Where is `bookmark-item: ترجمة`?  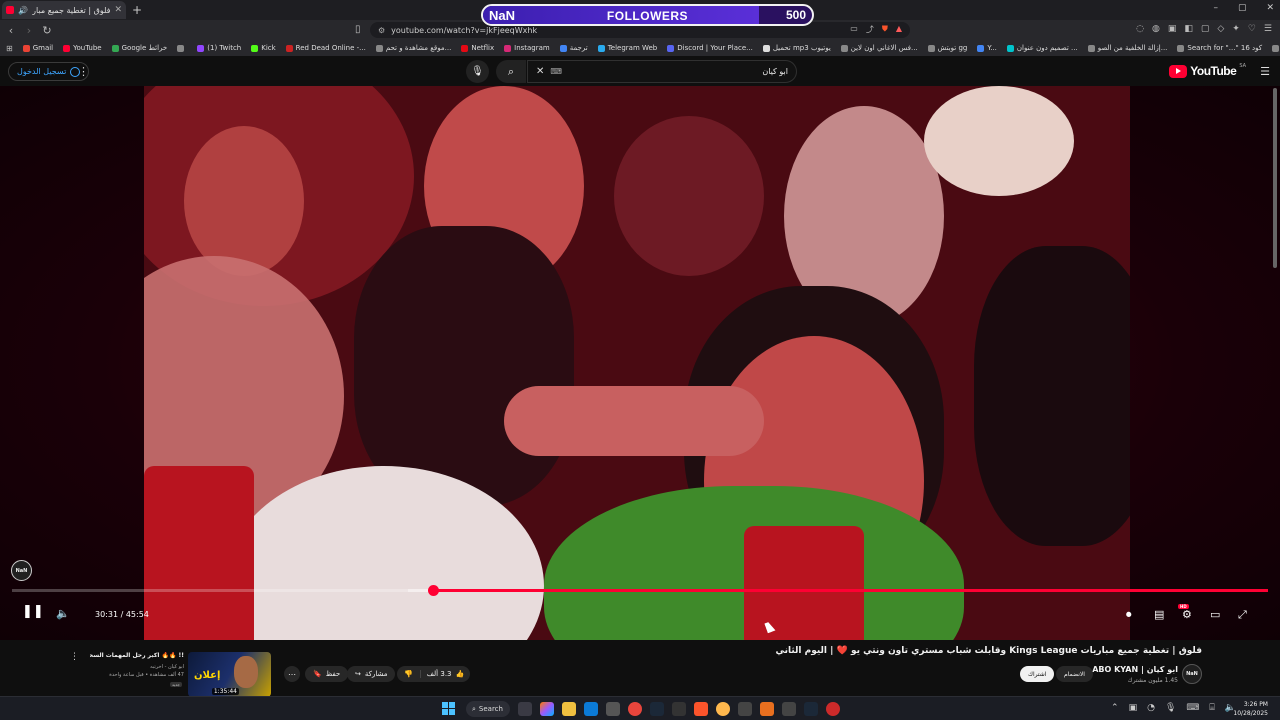
bookmark-item: ترجمة is located at coordinates (573, 48).